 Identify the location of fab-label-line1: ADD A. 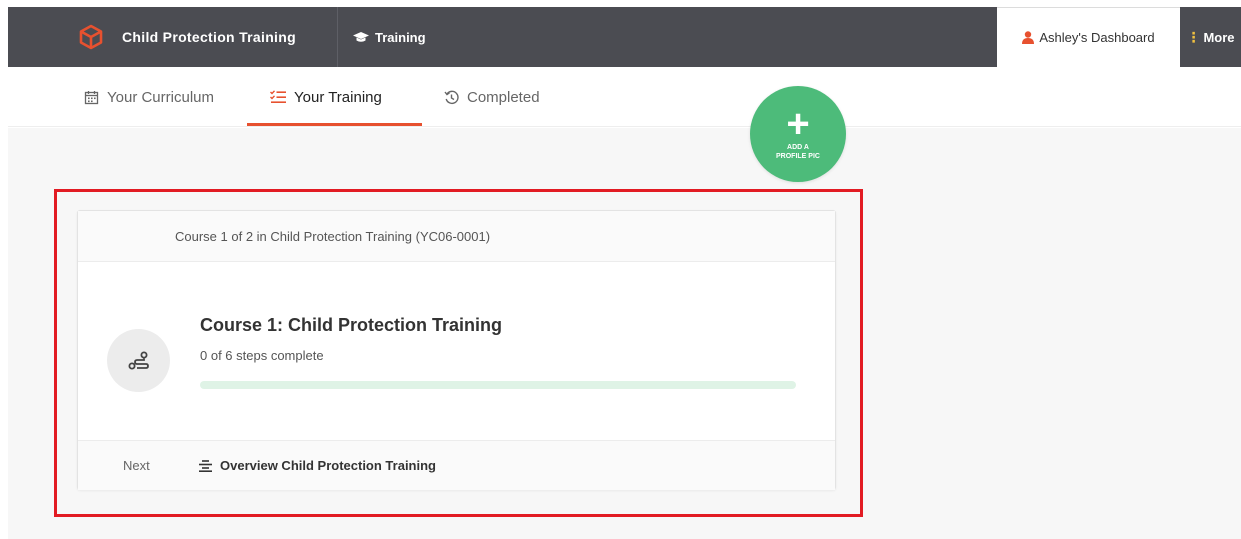
(798, 147).